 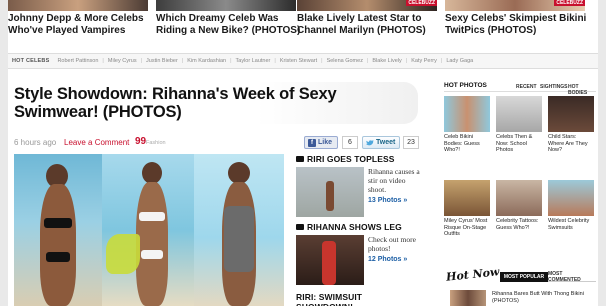 I want to click on hot-photo-caption: Child Stars: Where Are They Now?, so click(x=571, y=144).